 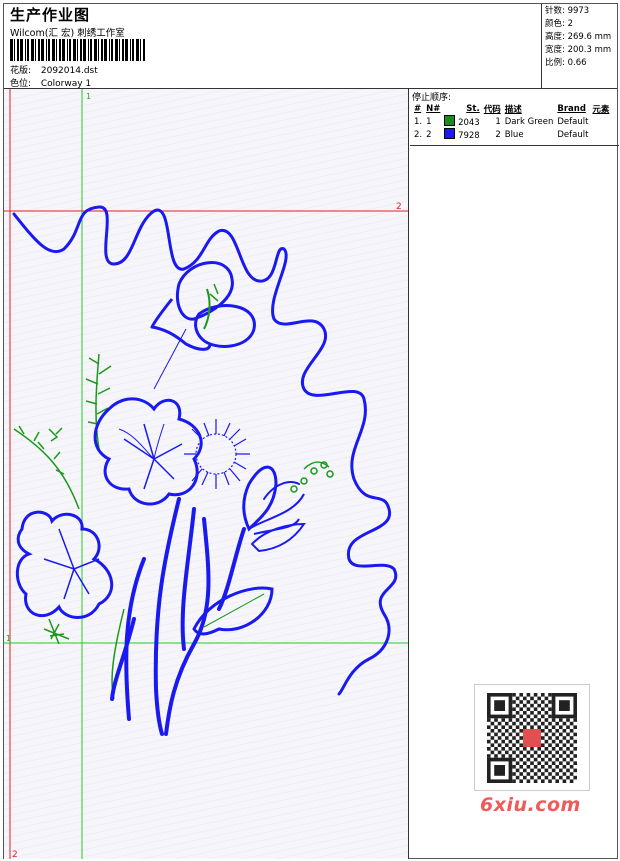 I want to click on qr-code-icon, so click(x=532, y=738).